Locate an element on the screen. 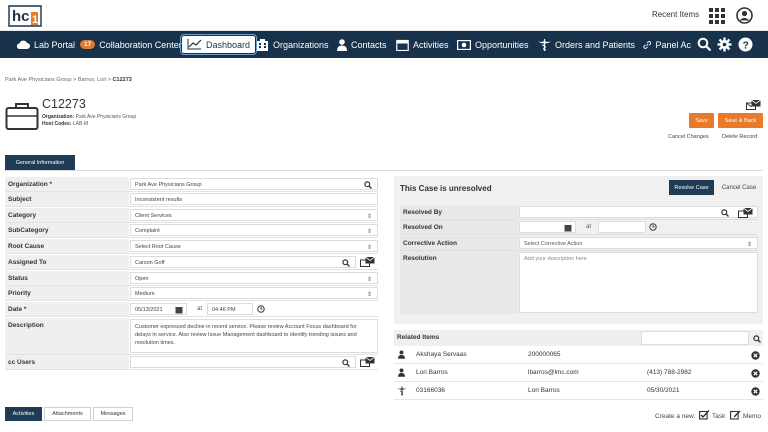 This screenshot has height=432, width=768. nav-organizations: Organizations is located at coordinates (292, 44).